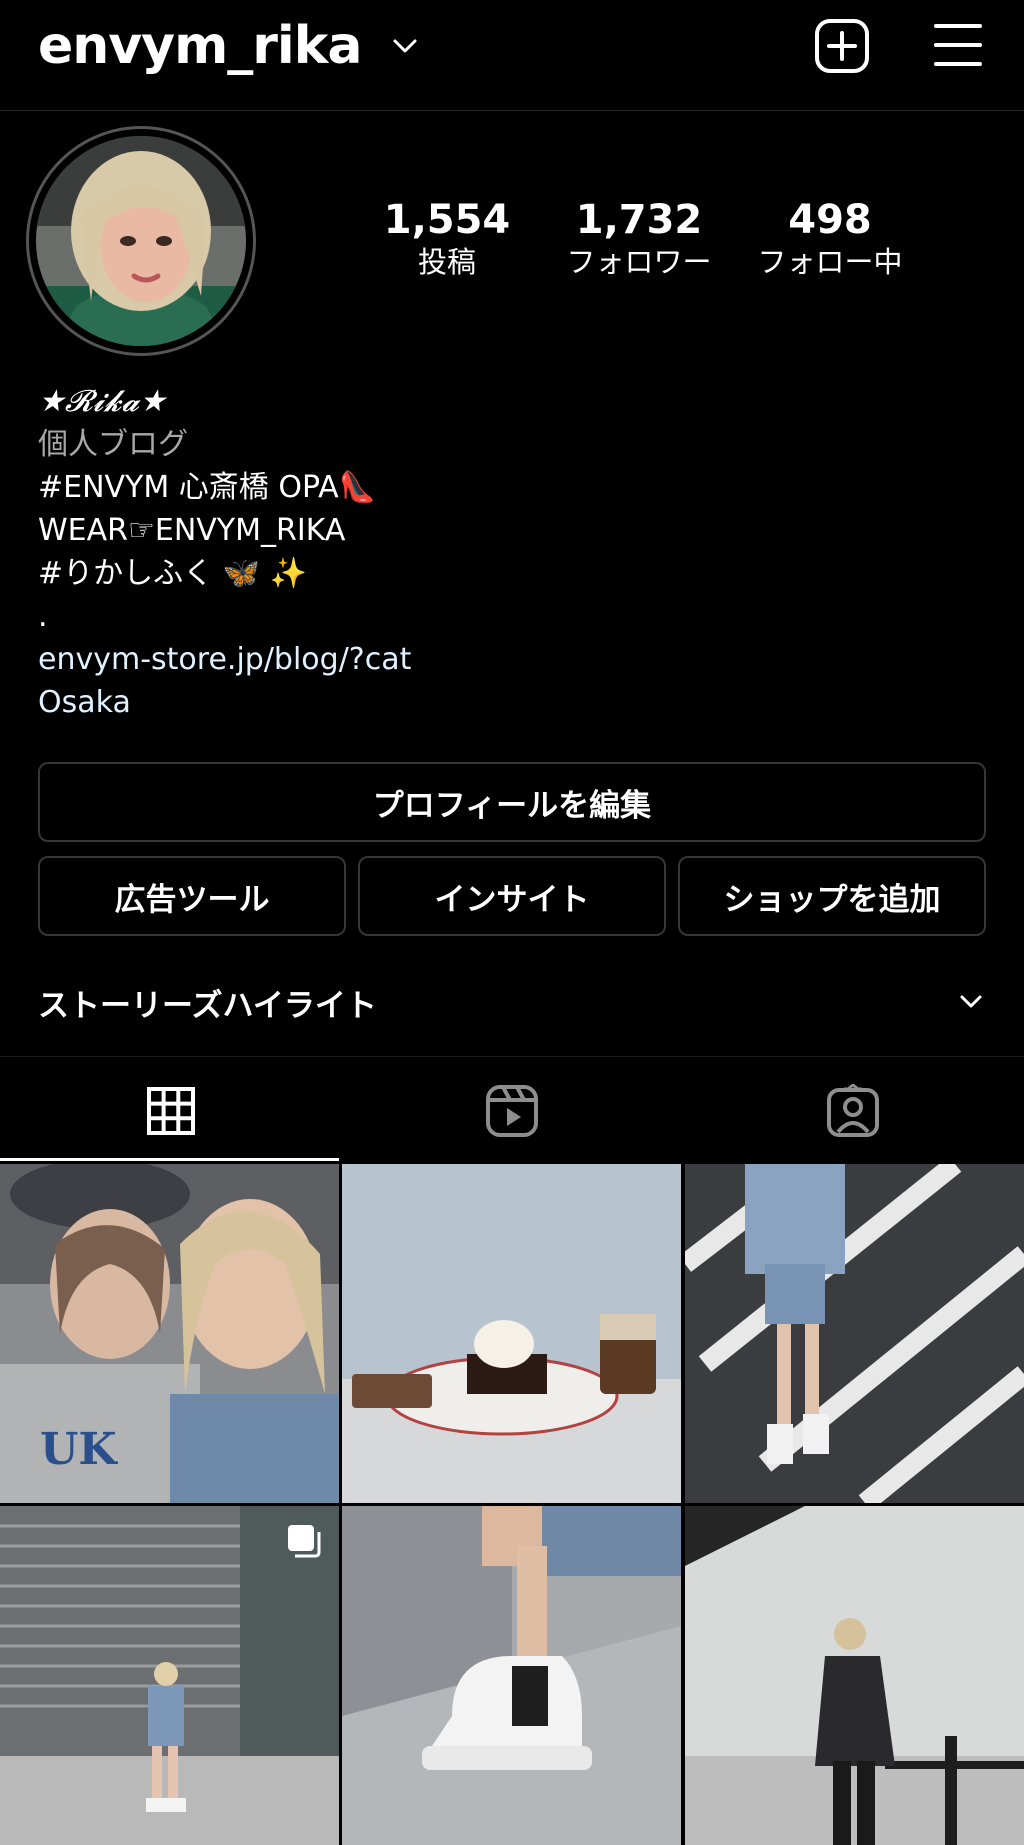 This screenshot has width=1024, height=1845. I want to click on following-label: フォロー中, so click(830, 262).